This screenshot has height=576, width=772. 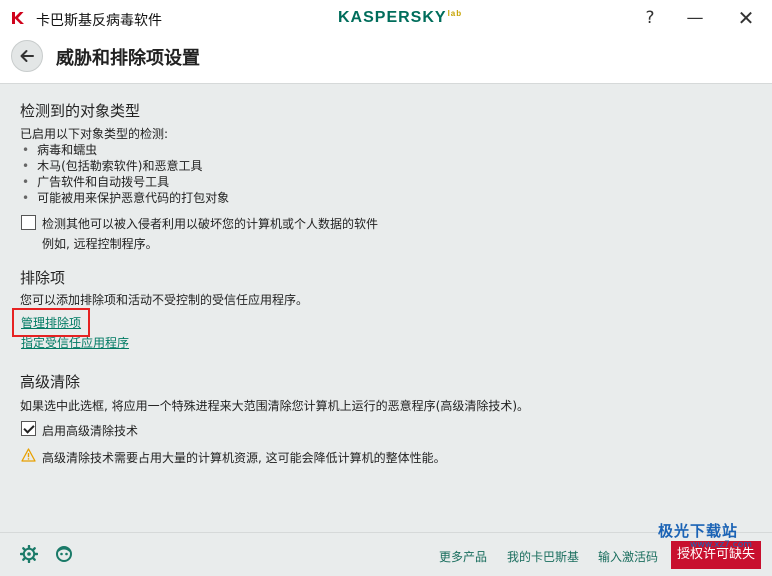 I want to click on kaspersky-logo-icon, so click(x=18, y=18).